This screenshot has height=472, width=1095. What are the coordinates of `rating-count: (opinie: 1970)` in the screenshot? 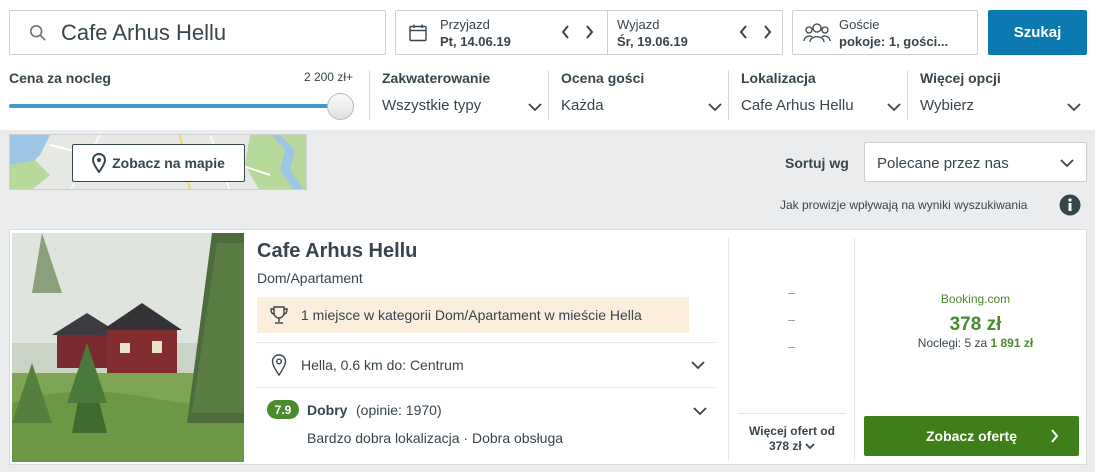 It's located at (399, 410).